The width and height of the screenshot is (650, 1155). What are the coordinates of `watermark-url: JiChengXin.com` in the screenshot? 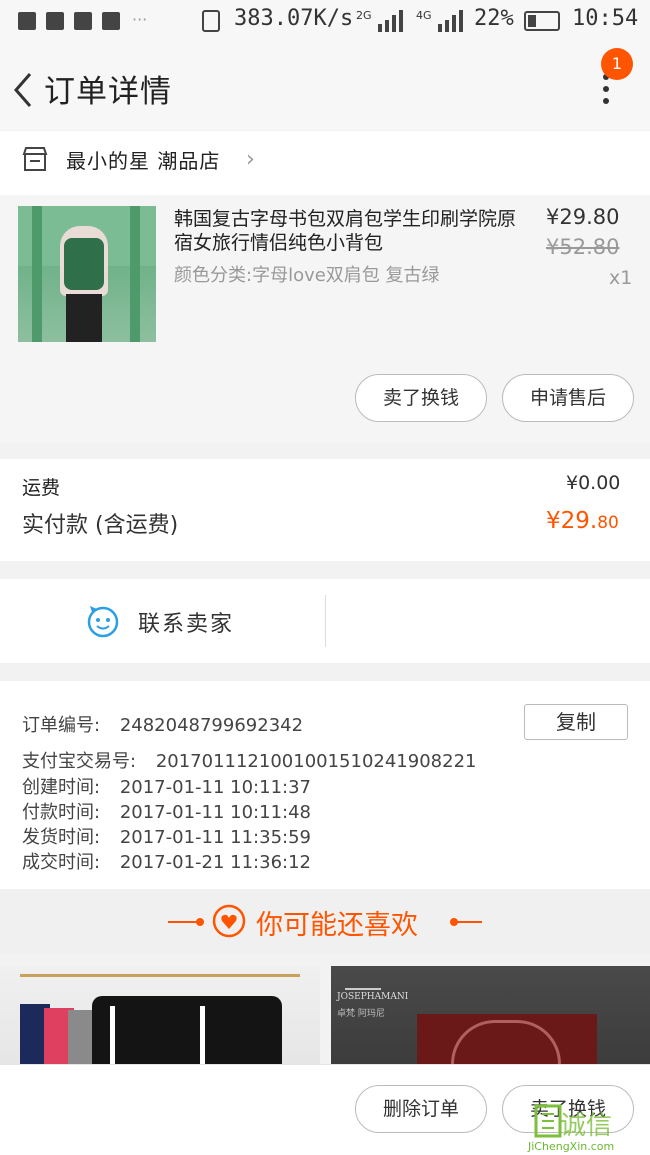 It's located at (571, 1146).